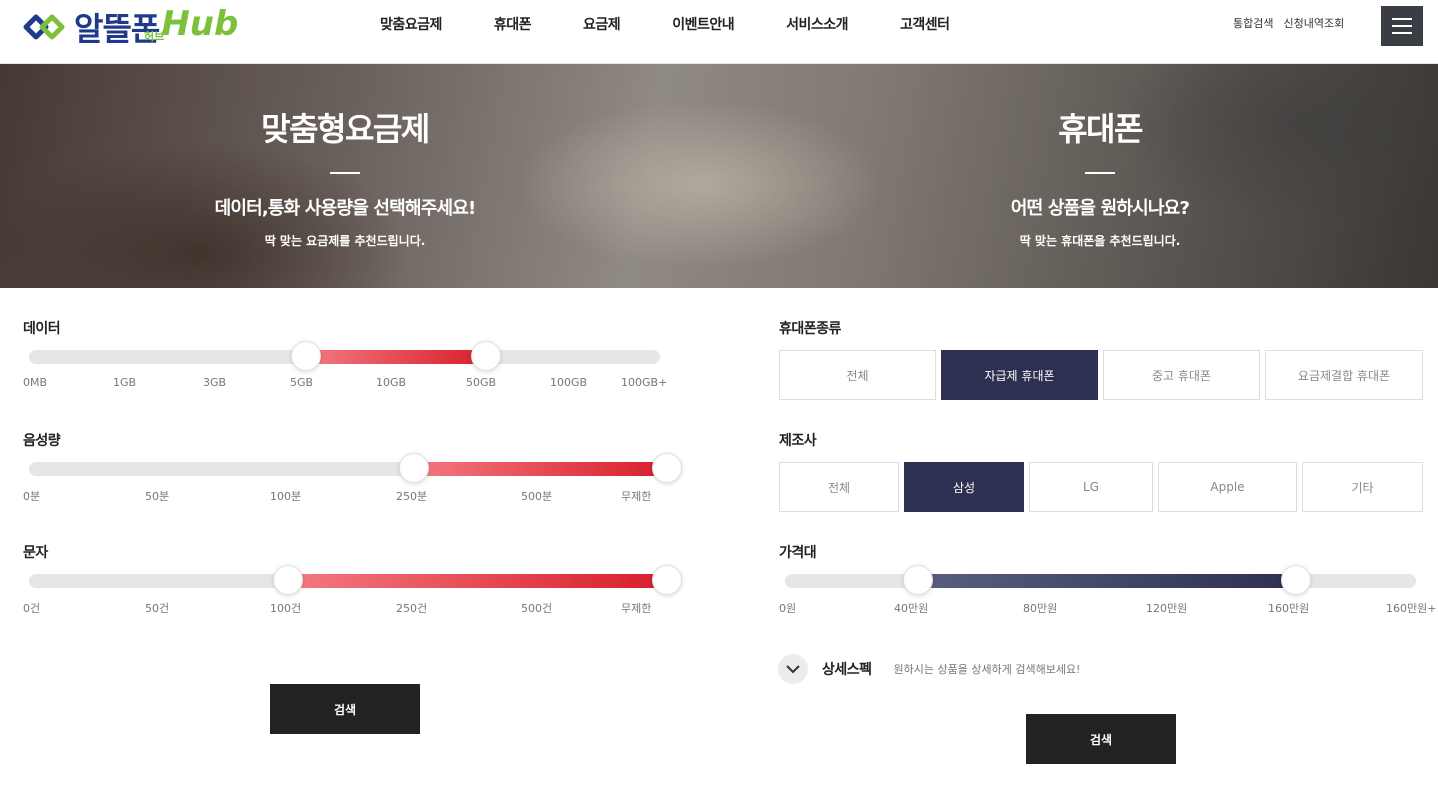 Image resolution: width=1438 pixels, height=794 pixels. Describe the element at coordinates (636, 608) in the screenshot. I see `sms-tick: 무제한` at that location.